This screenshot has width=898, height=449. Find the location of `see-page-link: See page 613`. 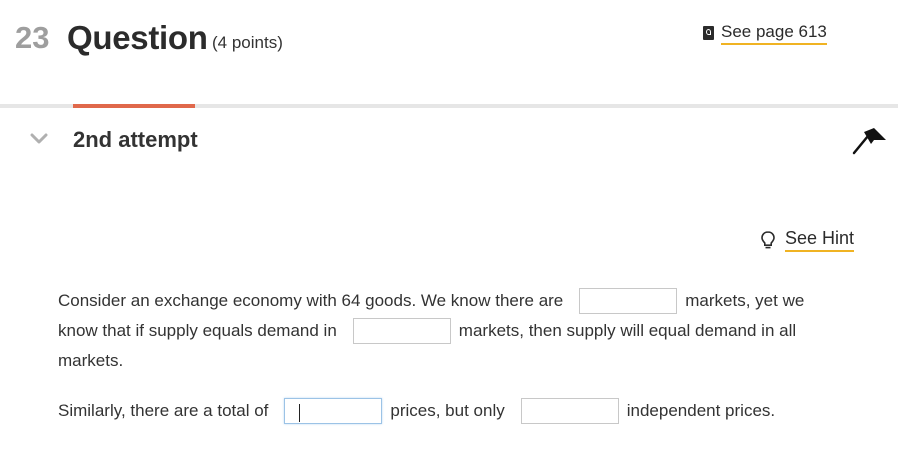

see-page-link: See page 613 is located at coordinates (765, 33).